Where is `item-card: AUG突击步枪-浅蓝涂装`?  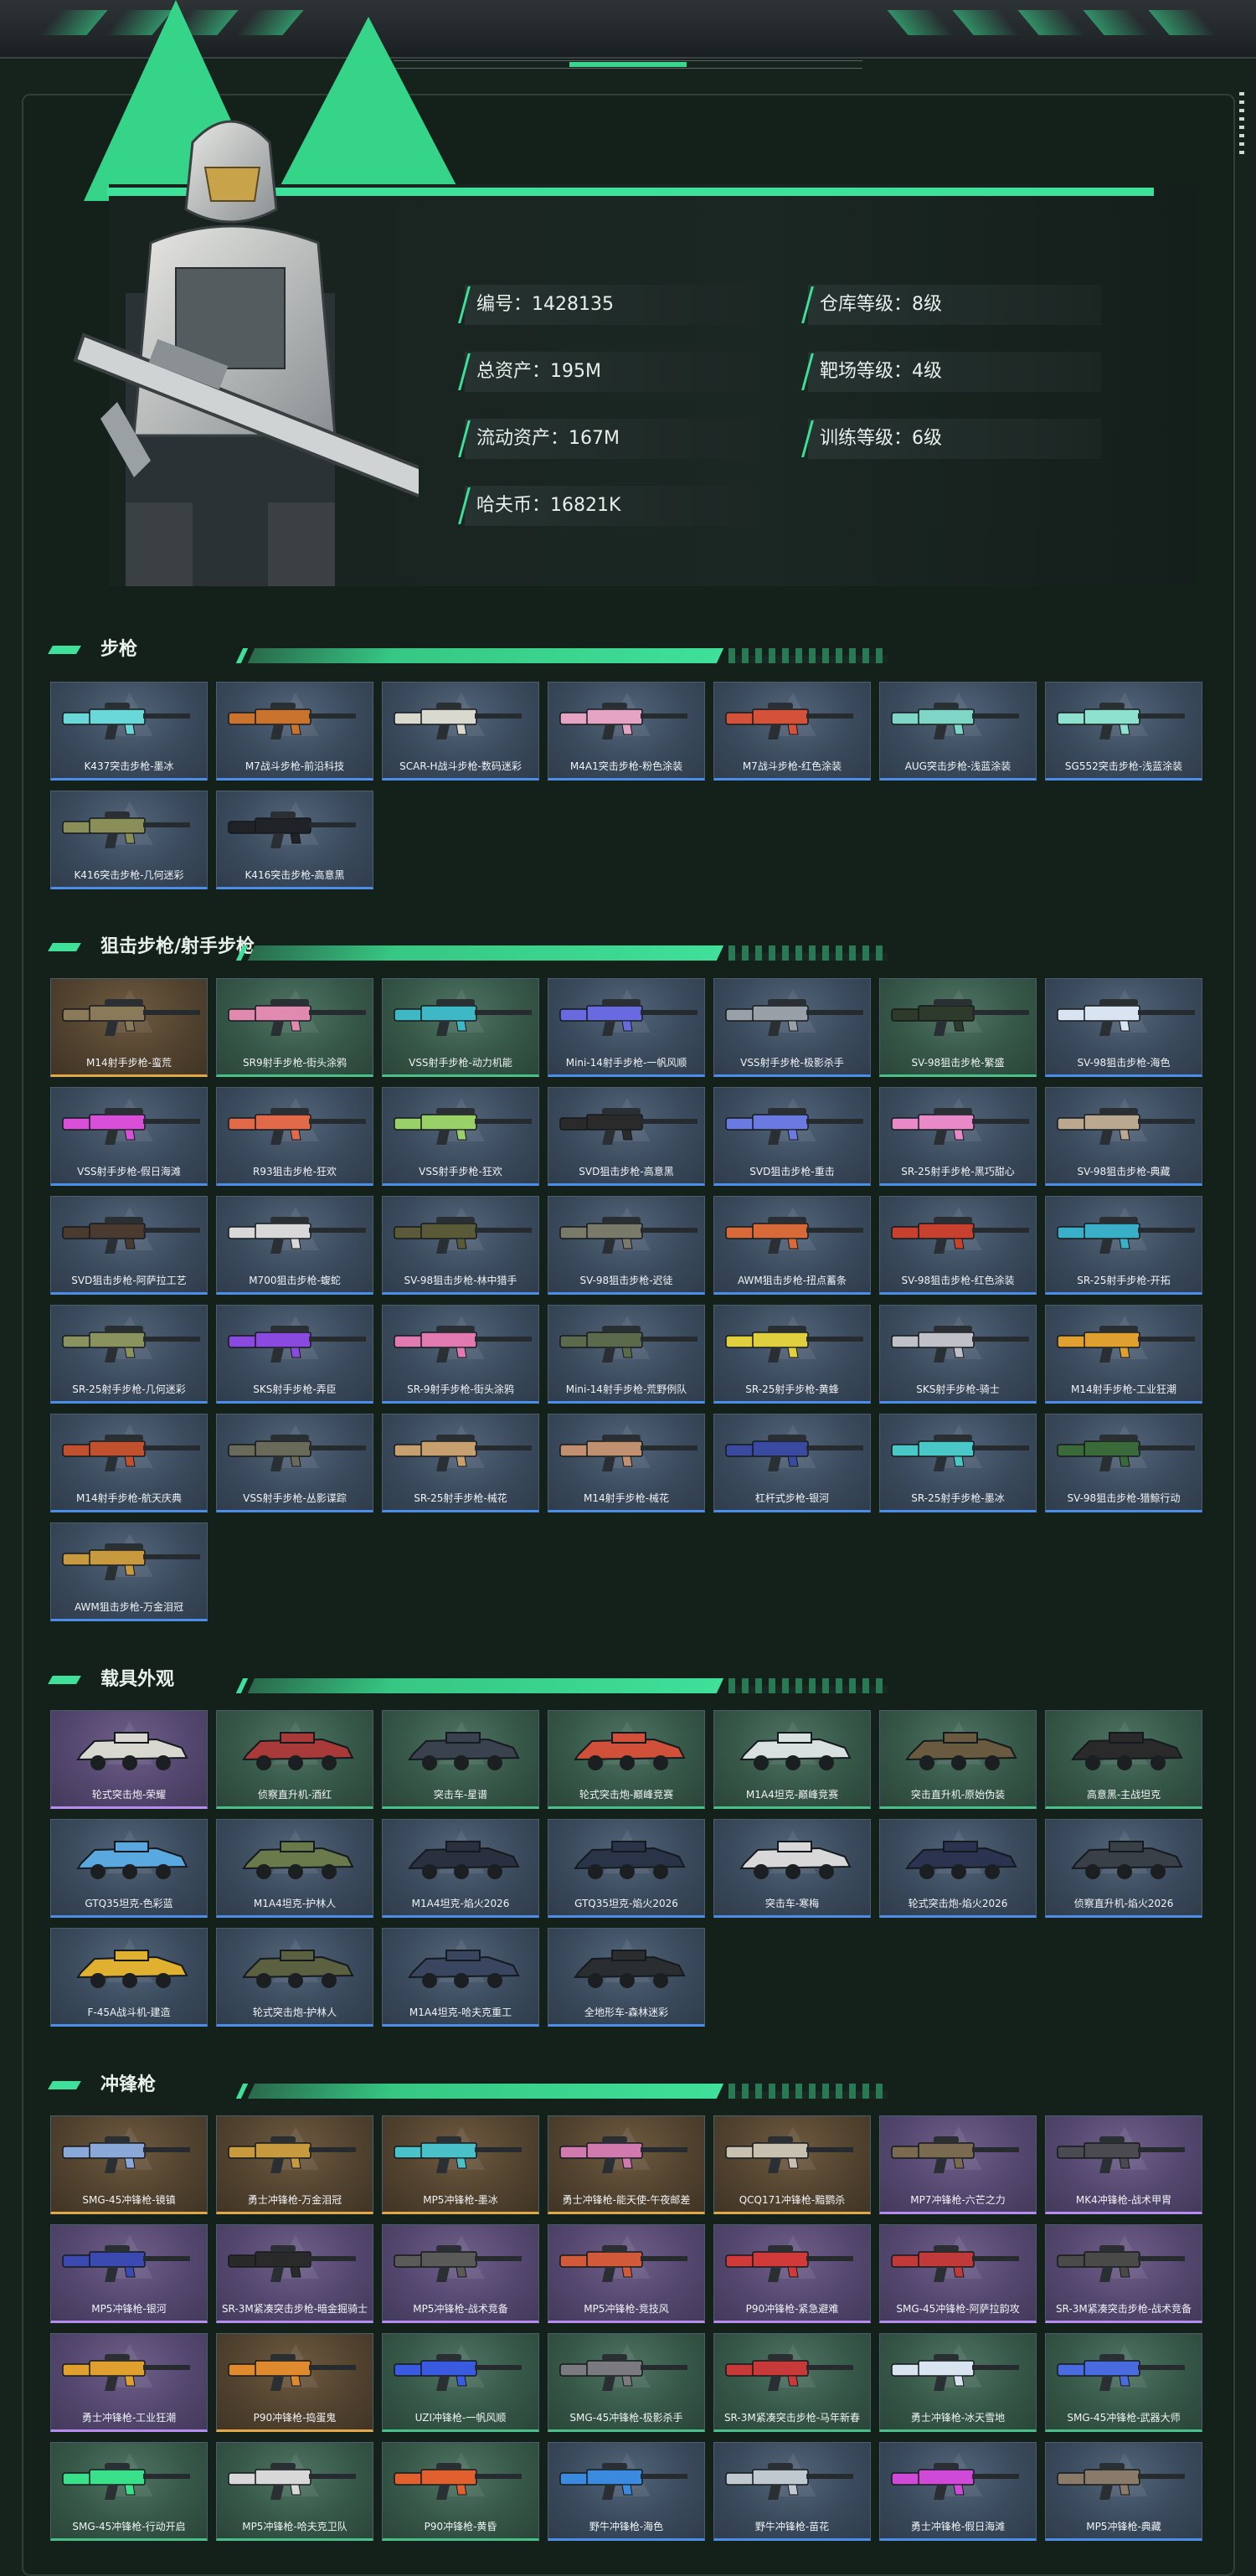 item-card: AUG突击步枪-浅蓝涂装 is located at coordinates (958, 731).